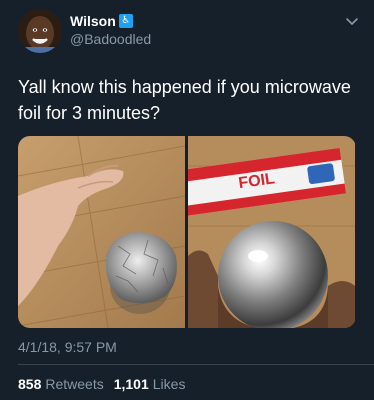  What do you see at coordinates (169, 384) in the screenshot?
I see `likes-label: Likes` at bounding box center [169, 384].